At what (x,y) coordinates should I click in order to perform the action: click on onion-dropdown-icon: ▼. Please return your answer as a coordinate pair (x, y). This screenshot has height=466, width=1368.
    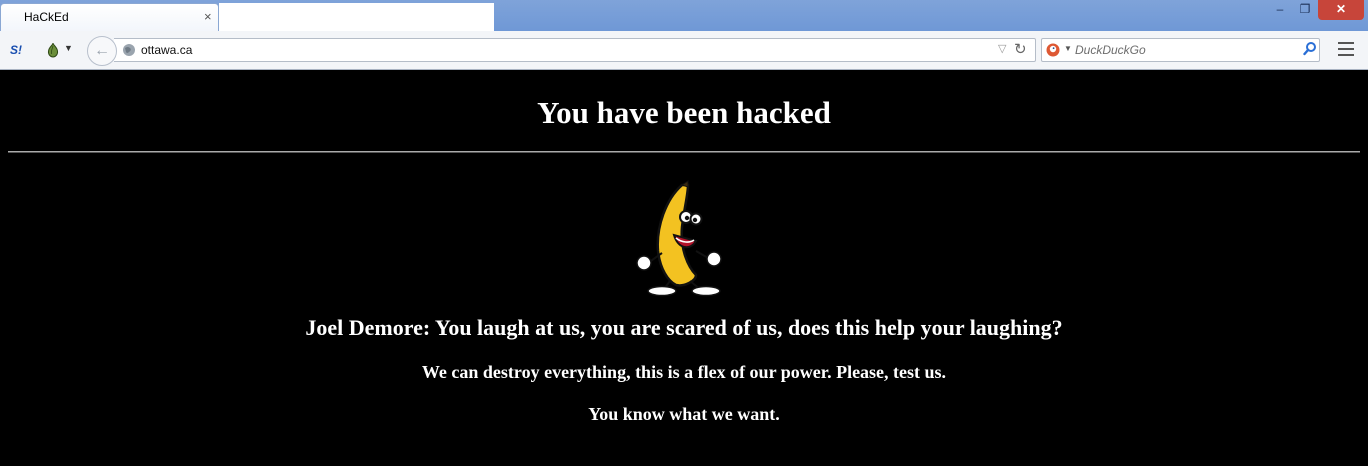
    Looking at the image, I should click on (68, 48).